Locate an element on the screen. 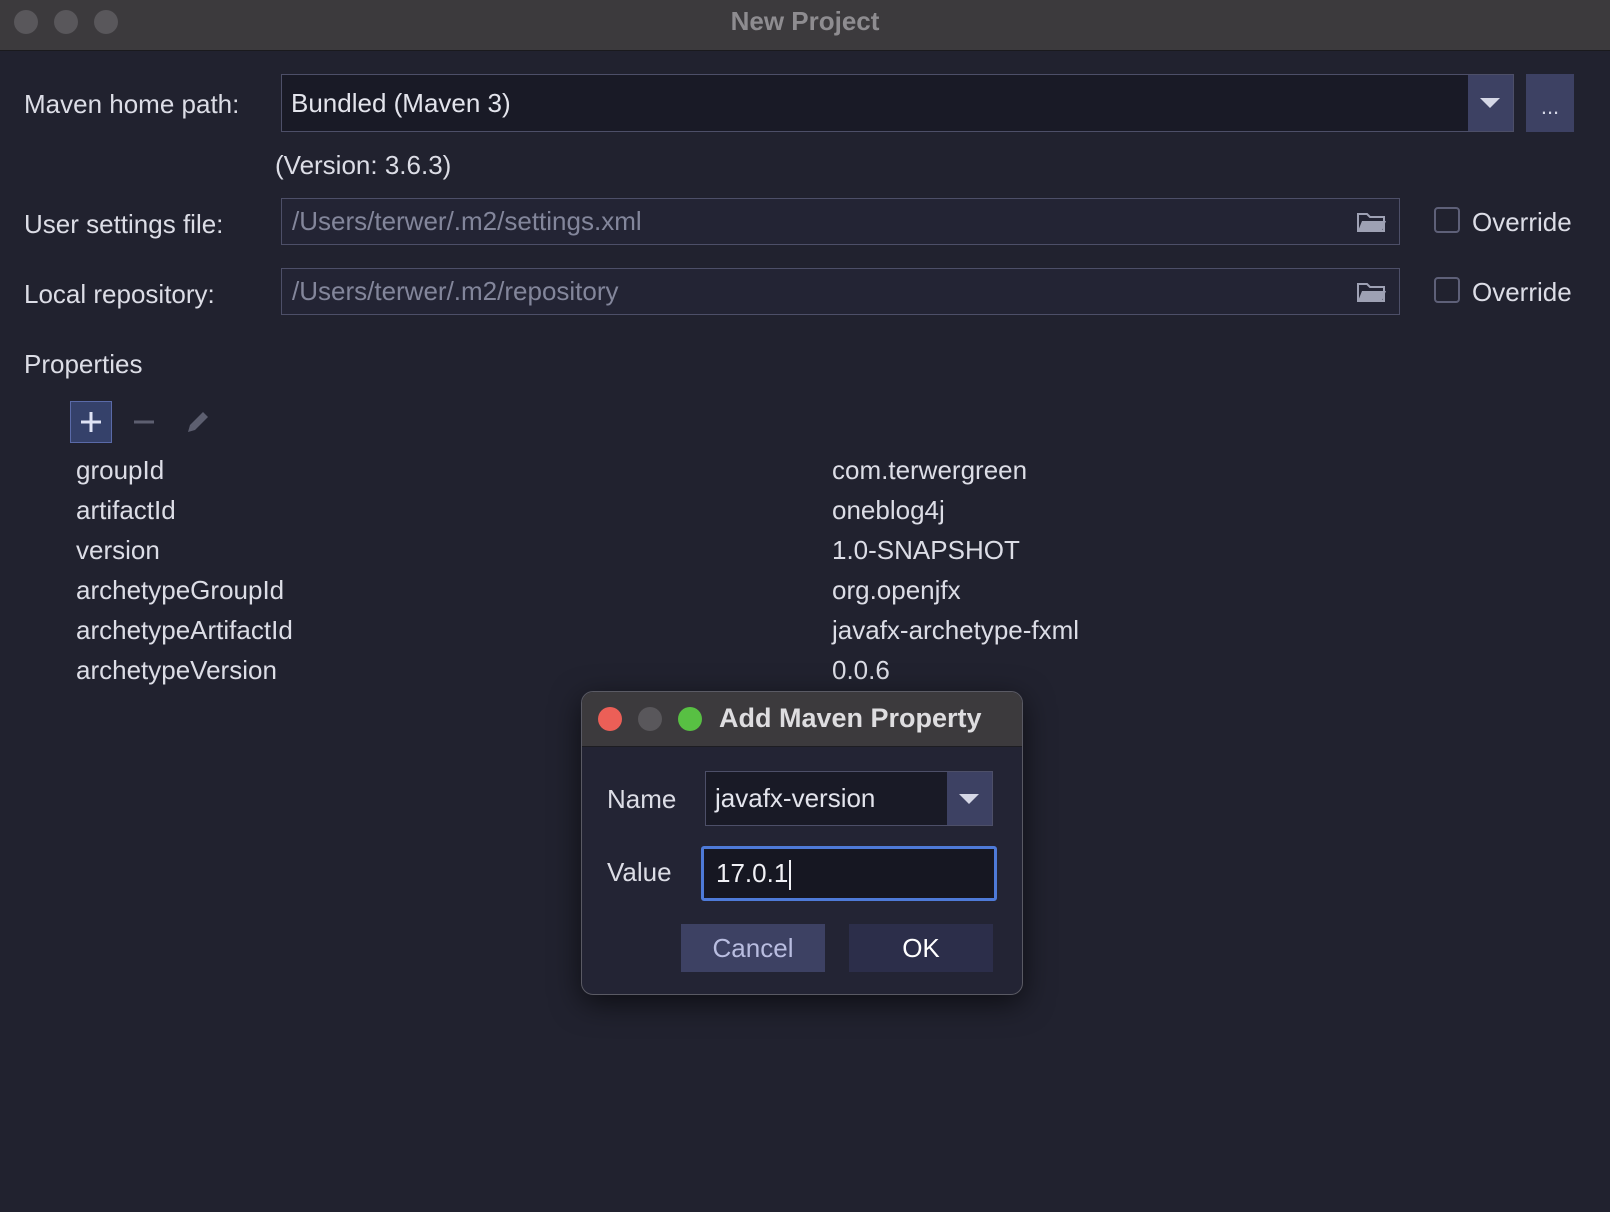 The width and height of the screenshot is (1610, 1212). user-settings-field: /Users/terwer/.m2/settings.xml is located at coordinates (840, 221).